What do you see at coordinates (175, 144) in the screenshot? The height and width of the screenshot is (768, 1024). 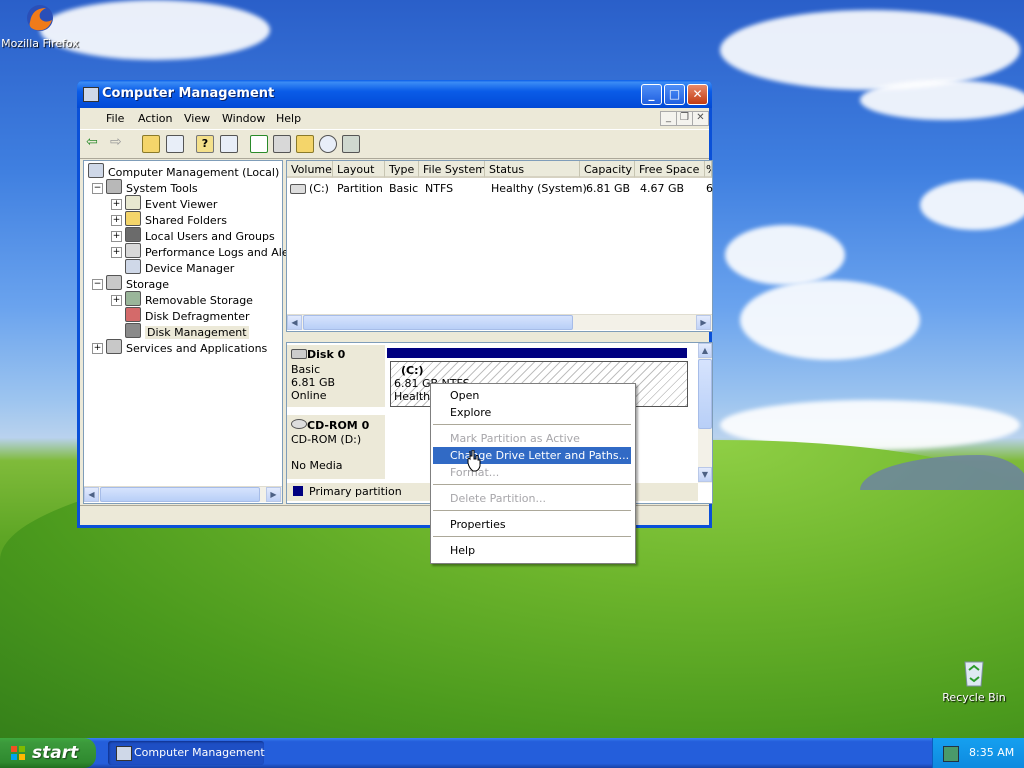 I see `show-hide-tree-icon` at bounding box center [175, 144].